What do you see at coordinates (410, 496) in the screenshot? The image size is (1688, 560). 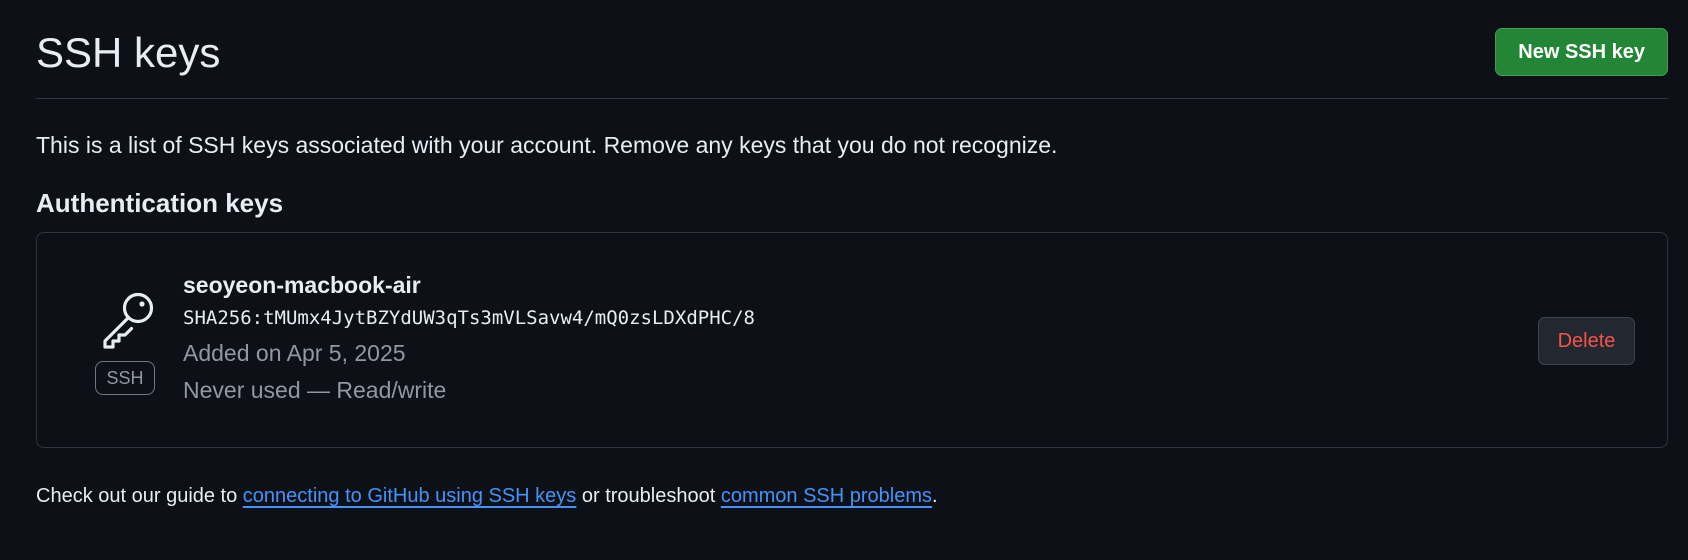 I see `connecting-ssh-keys-link: connecting to GitHub using SSH keys` at bounding box center [410, 496].